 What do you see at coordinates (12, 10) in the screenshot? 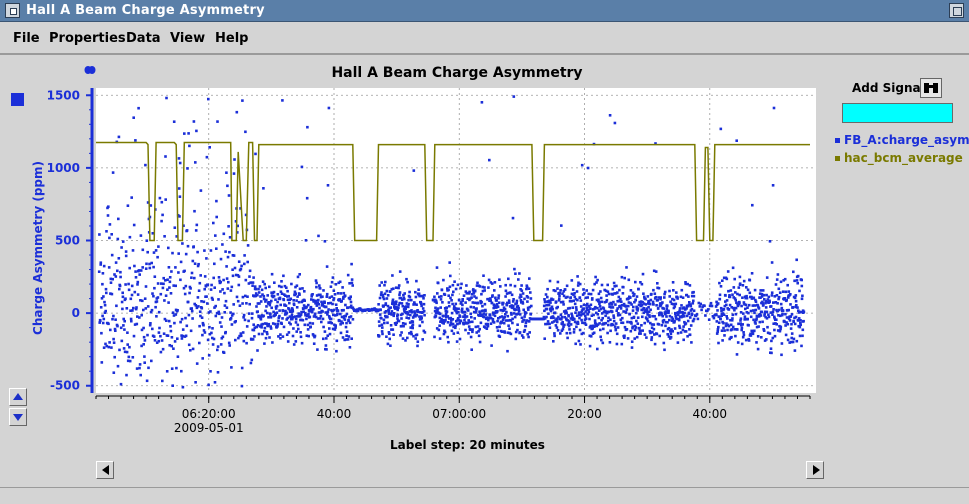
I see `window-menu-icon` at bounding box center [12, 10].